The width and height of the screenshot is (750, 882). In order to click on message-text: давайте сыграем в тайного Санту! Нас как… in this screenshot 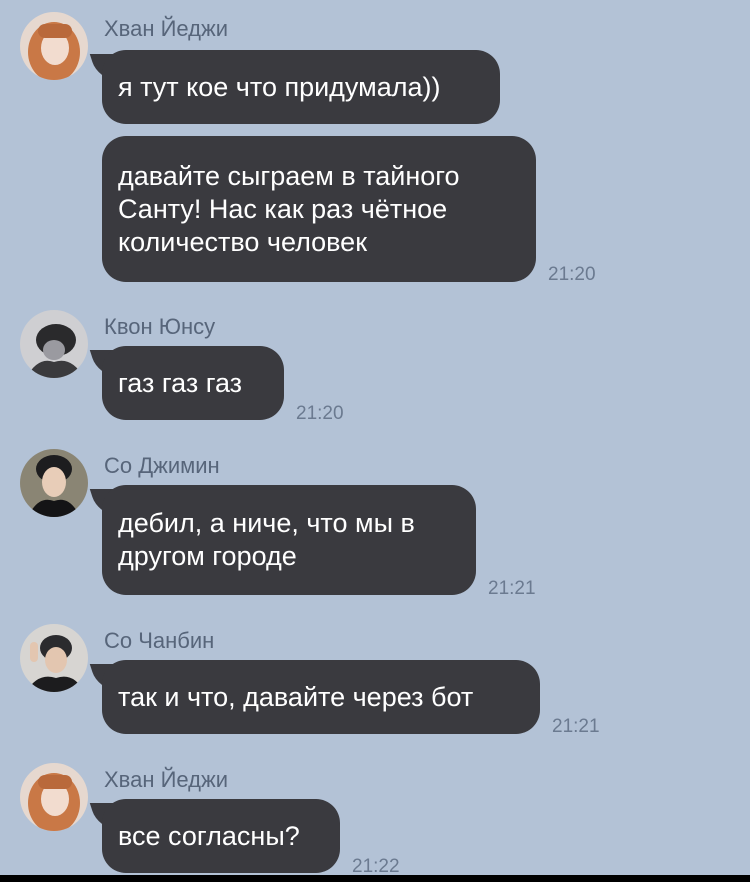, I will do `click(289, 208)`.